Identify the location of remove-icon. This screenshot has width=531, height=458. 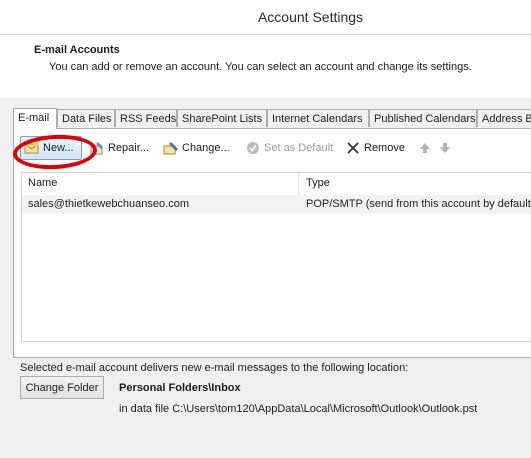
(353, 148).